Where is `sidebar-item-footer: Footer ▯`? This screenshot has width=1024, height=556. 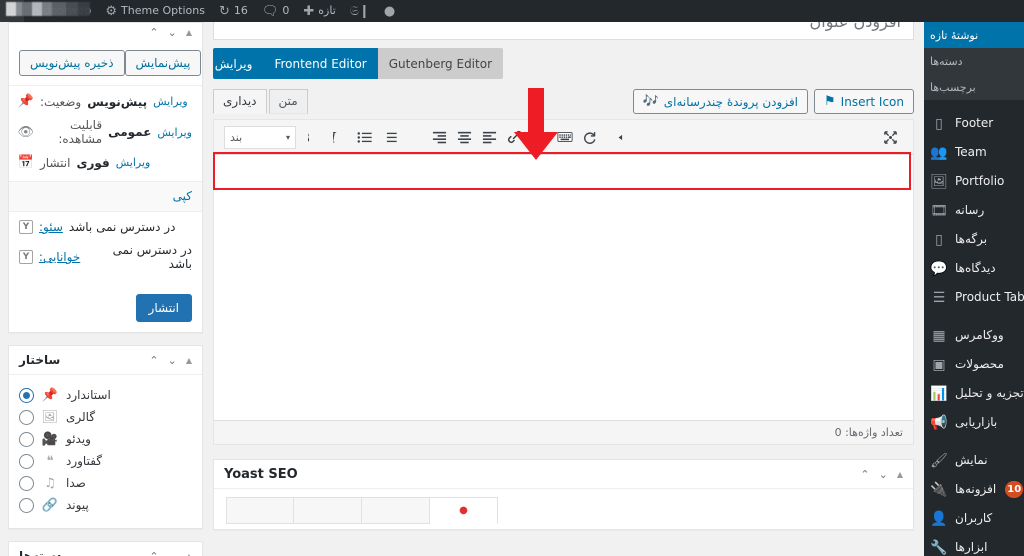 sidebar-item-footer: Footer ▯ is located at coordinates (974, 123).